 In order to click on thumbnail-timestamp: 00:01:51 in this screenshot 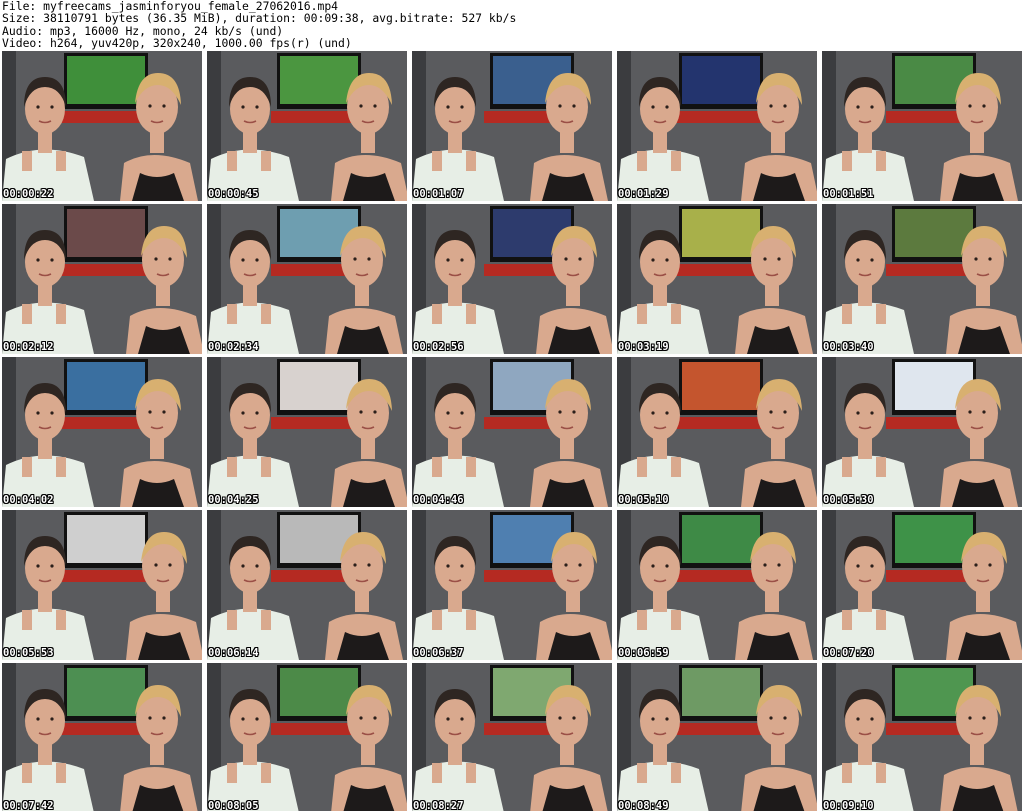, I will do `click(848, 194)`.